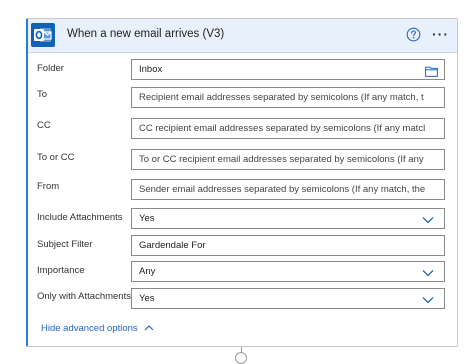 The height and width of the screenshot is (364, 474). I want to click on outlook-icon, so click(43, 35).